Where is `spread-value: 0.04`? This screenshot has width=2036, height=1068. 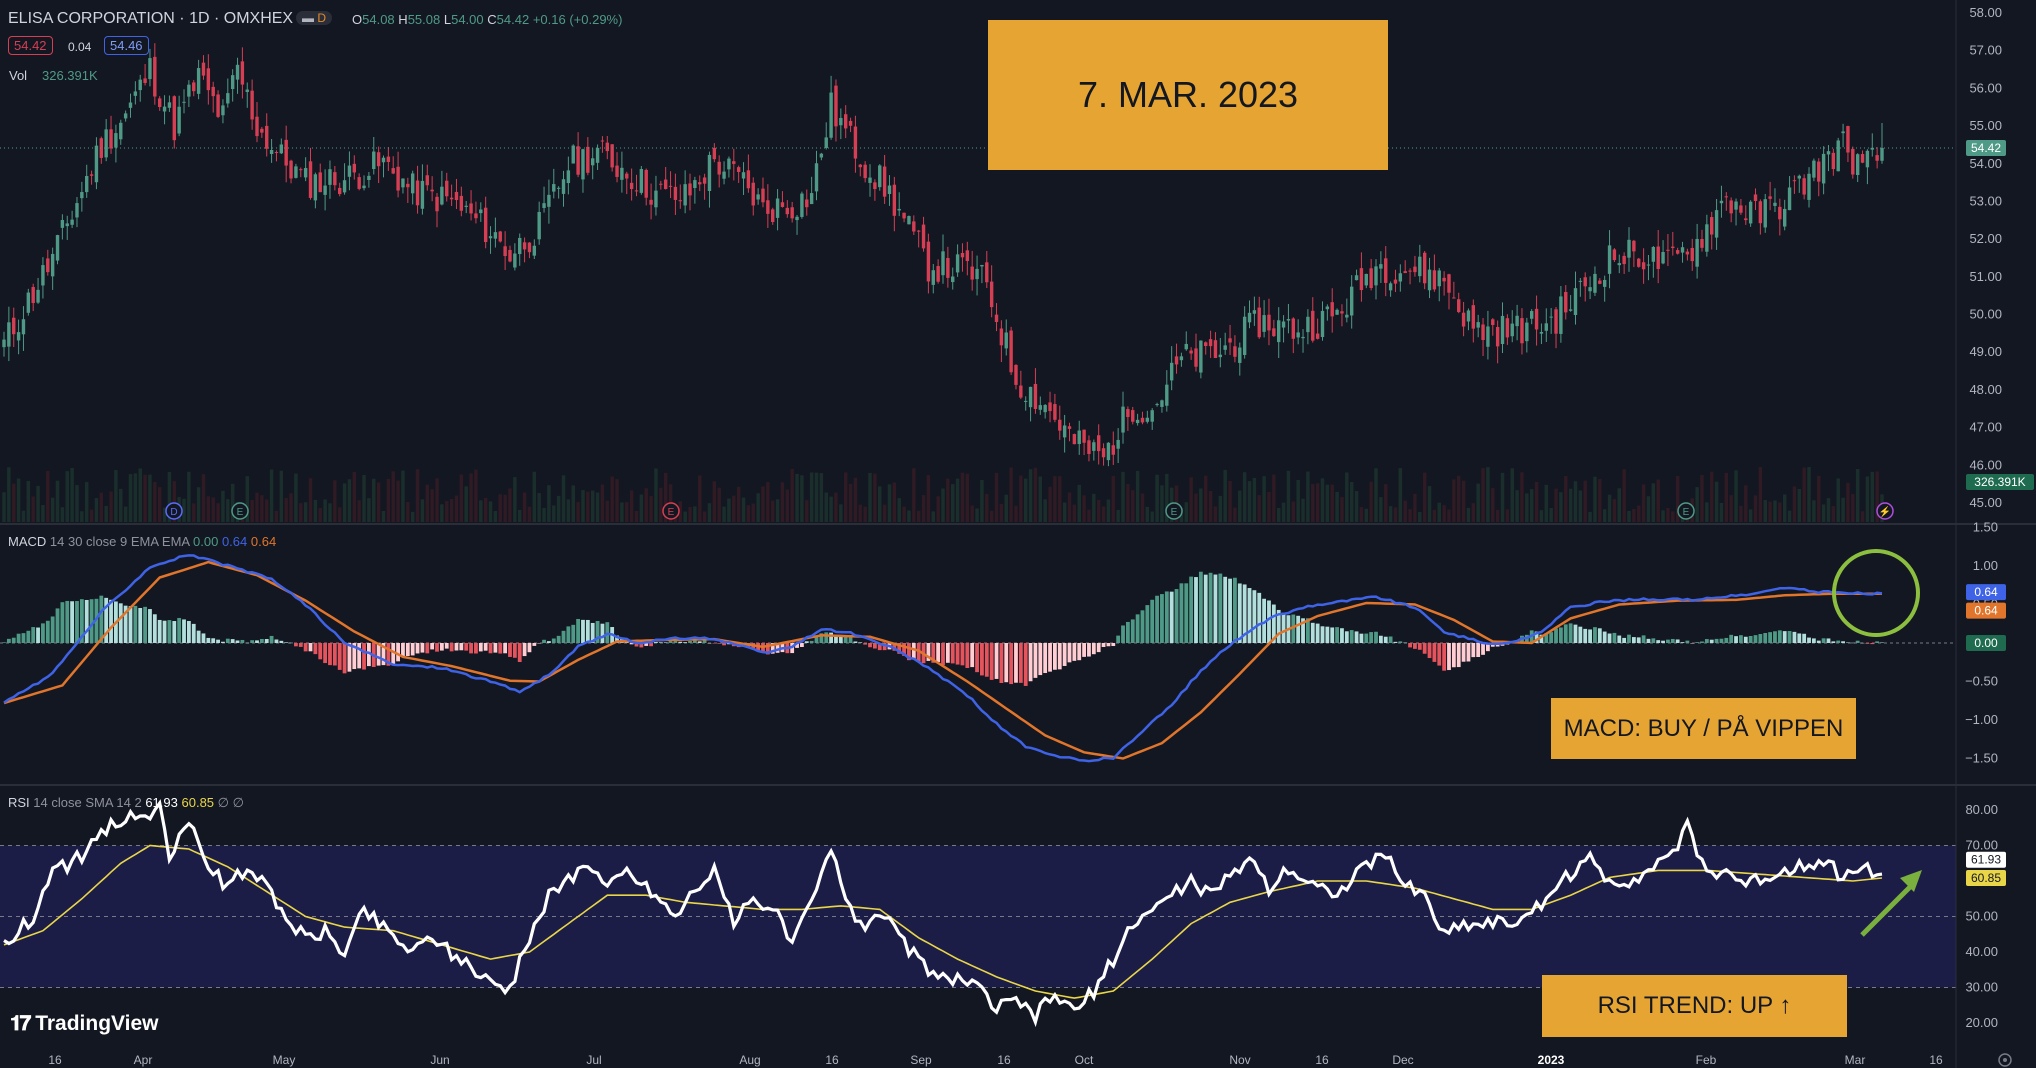 spread-value: 0.04 is located at coordinates (80, 47).